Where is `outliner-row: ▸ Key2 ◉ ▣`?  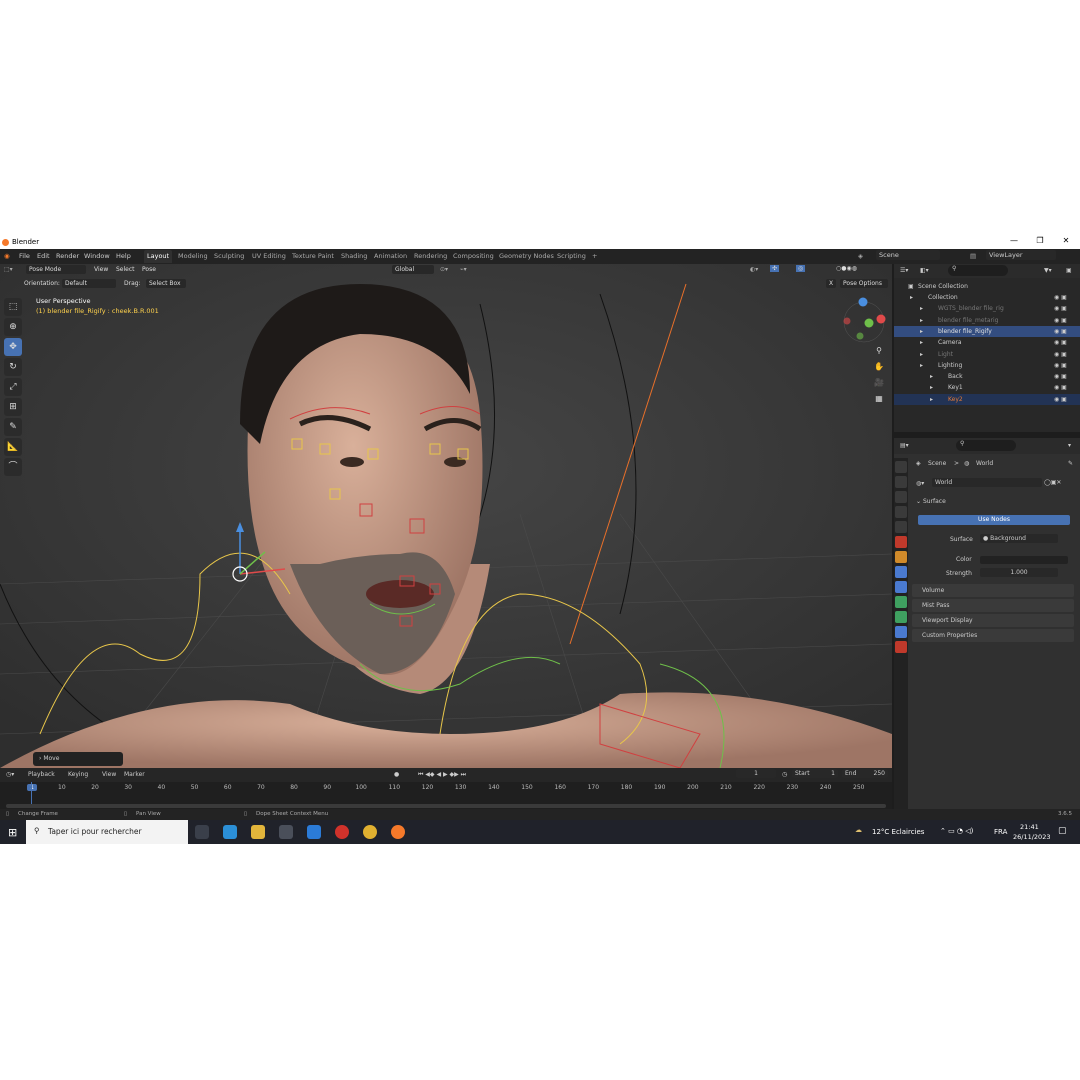 outliner-row: ▸ Key2 ◉ ▣ is located at coordinates (987, 399).